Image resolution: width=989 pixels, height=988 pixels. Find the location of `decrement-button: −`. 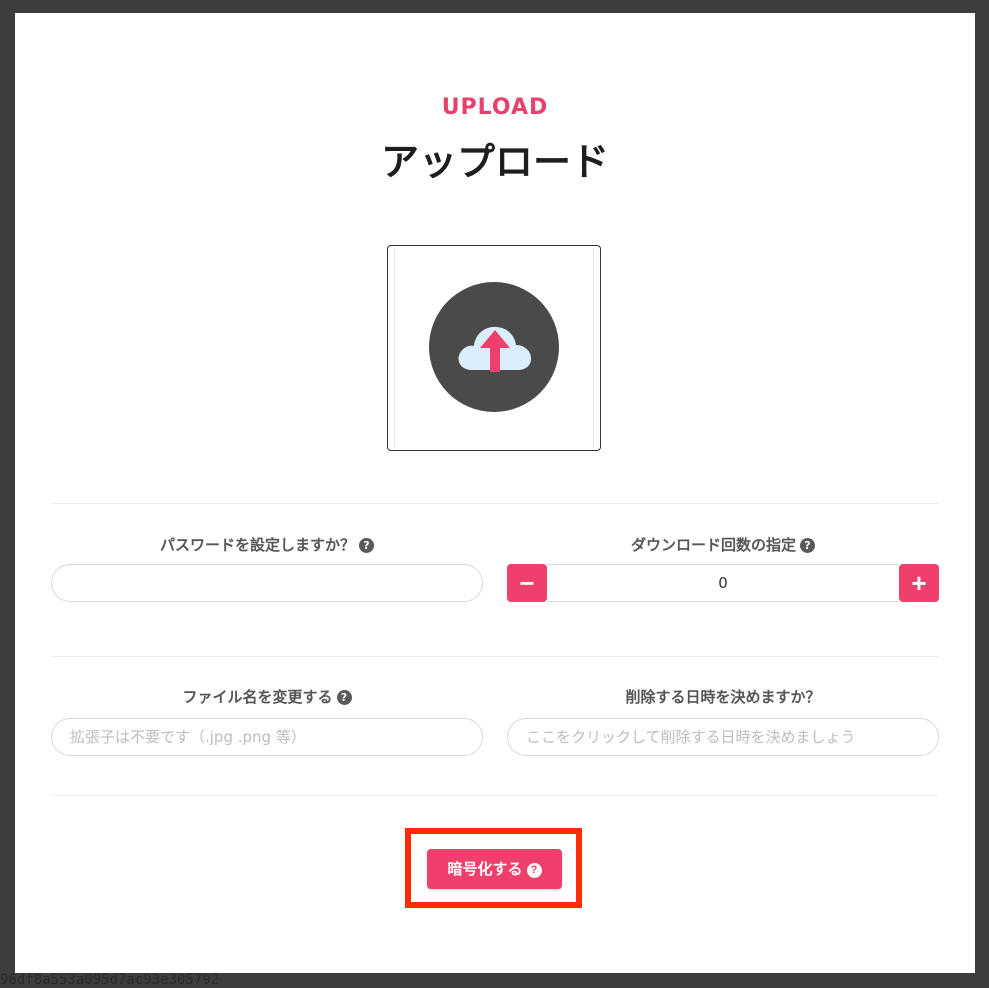

decrement-button: − is located at coordinates (527, 583).